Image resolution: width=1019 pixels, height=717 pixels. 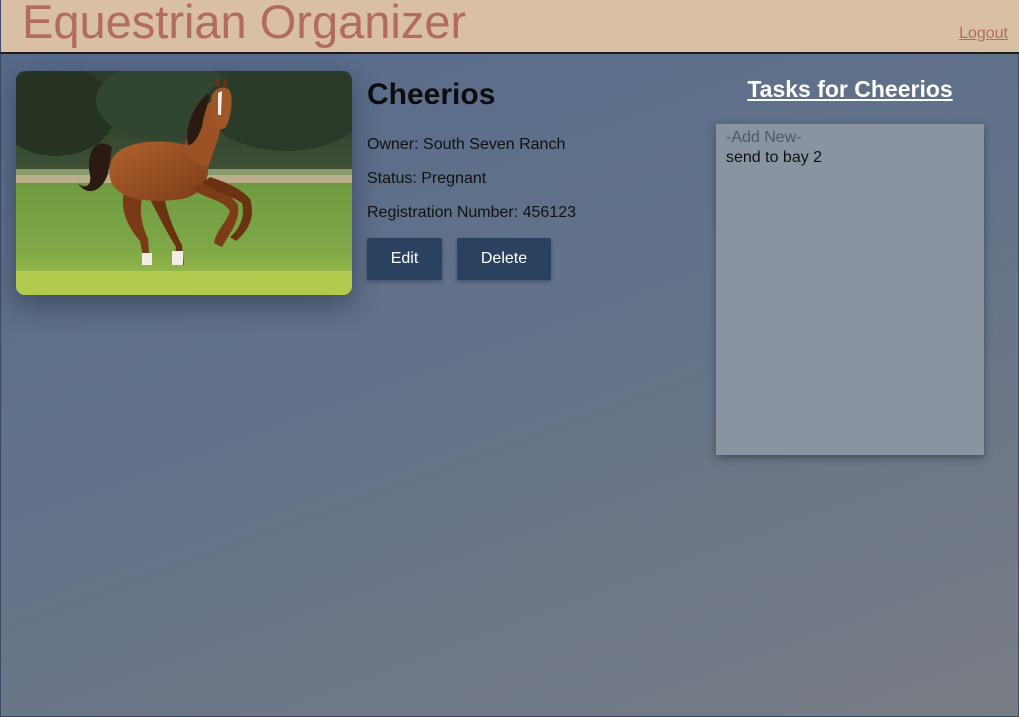 What do you see at coordinates (466, 144) in the screenshot?
I see `horse-owner: Owner: South Seven Ranch` at bounding box center [466, 144].